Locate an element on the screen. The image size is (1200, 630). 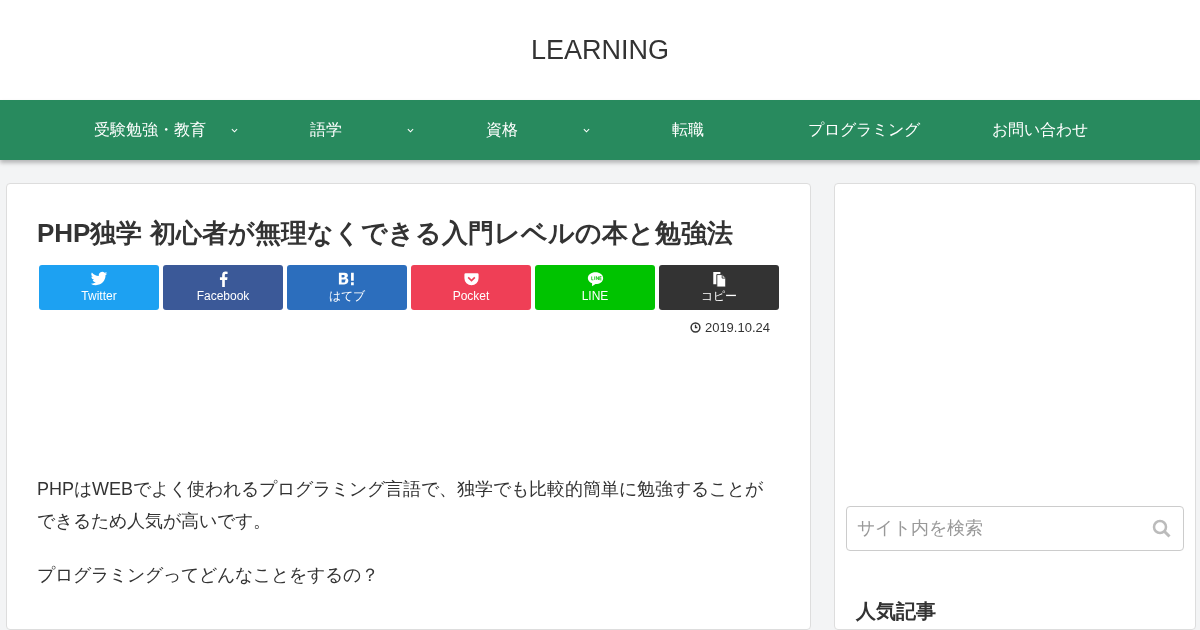
share-button: Pocket is located at coordinates (471, 288).